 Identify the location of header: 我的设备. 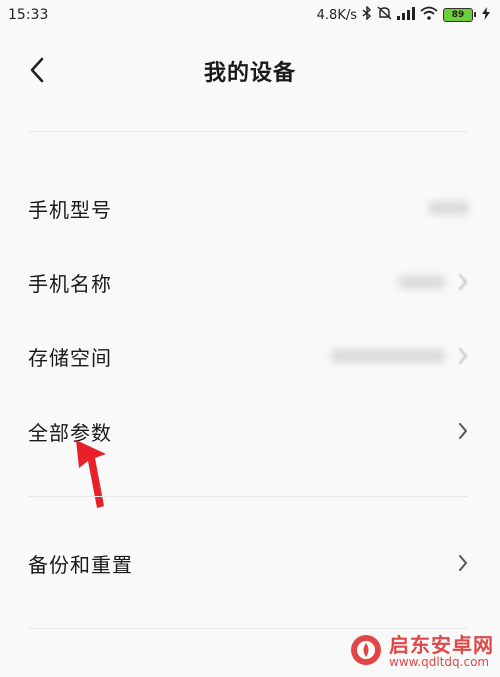
(250, 70).